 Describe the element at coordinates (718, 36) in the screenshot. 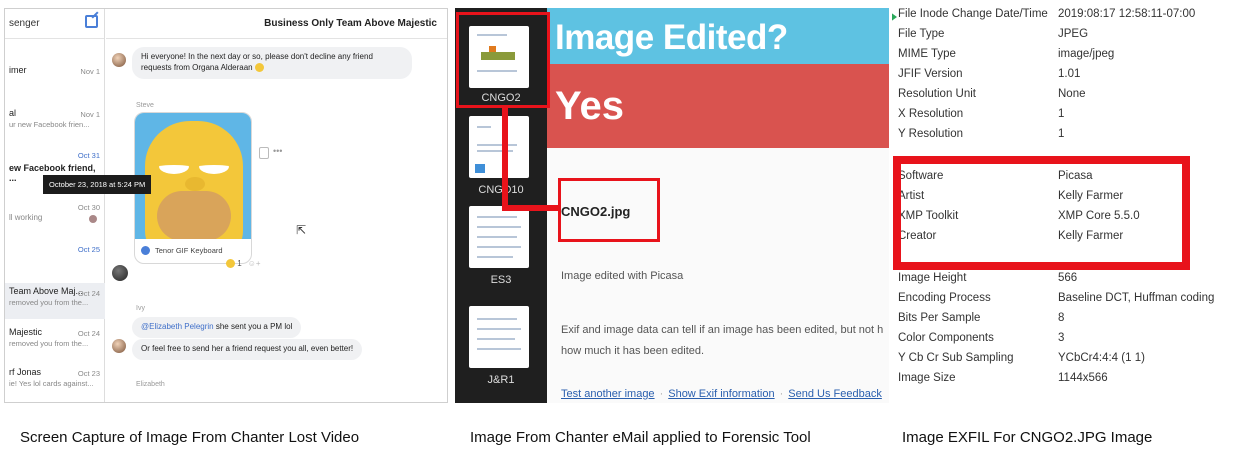

I see `question-banner: Image Edited?` at that location.